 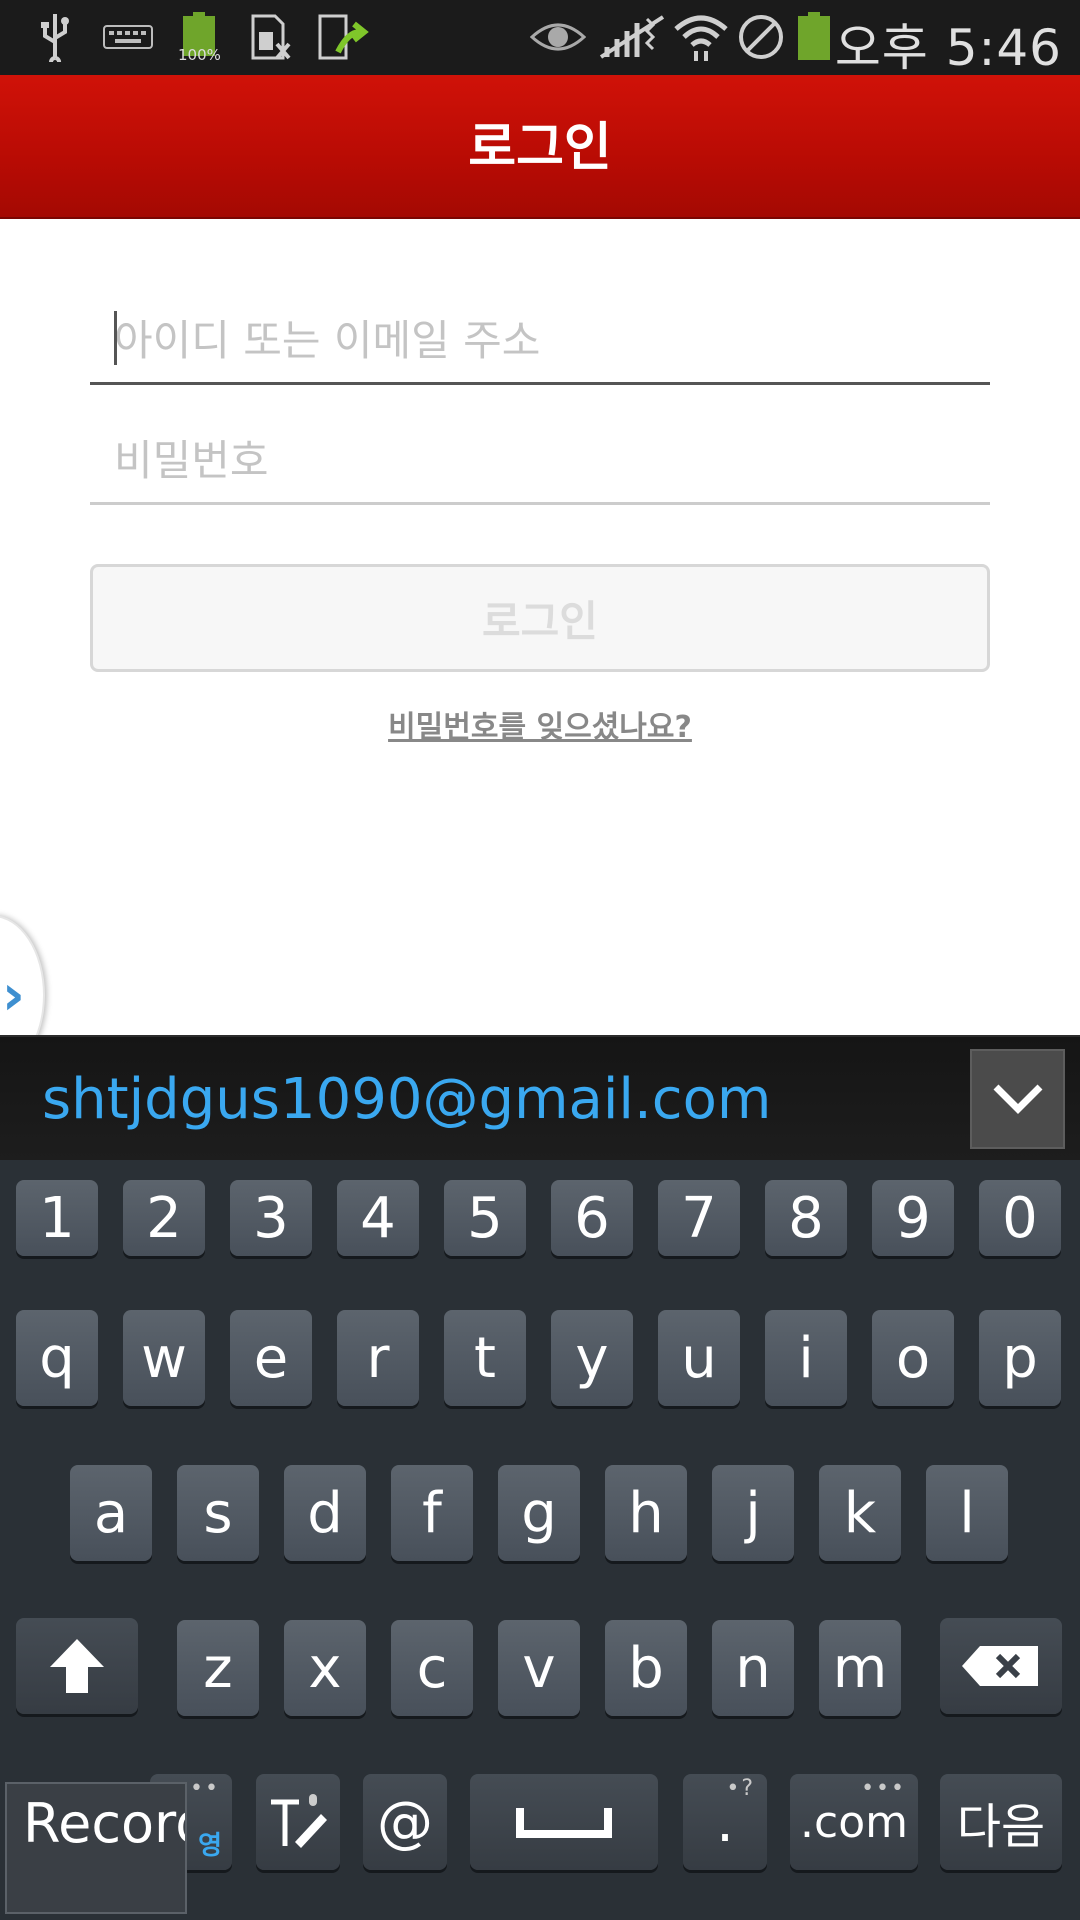 I want to click on key-q: q, so click(x=57, y=1358).